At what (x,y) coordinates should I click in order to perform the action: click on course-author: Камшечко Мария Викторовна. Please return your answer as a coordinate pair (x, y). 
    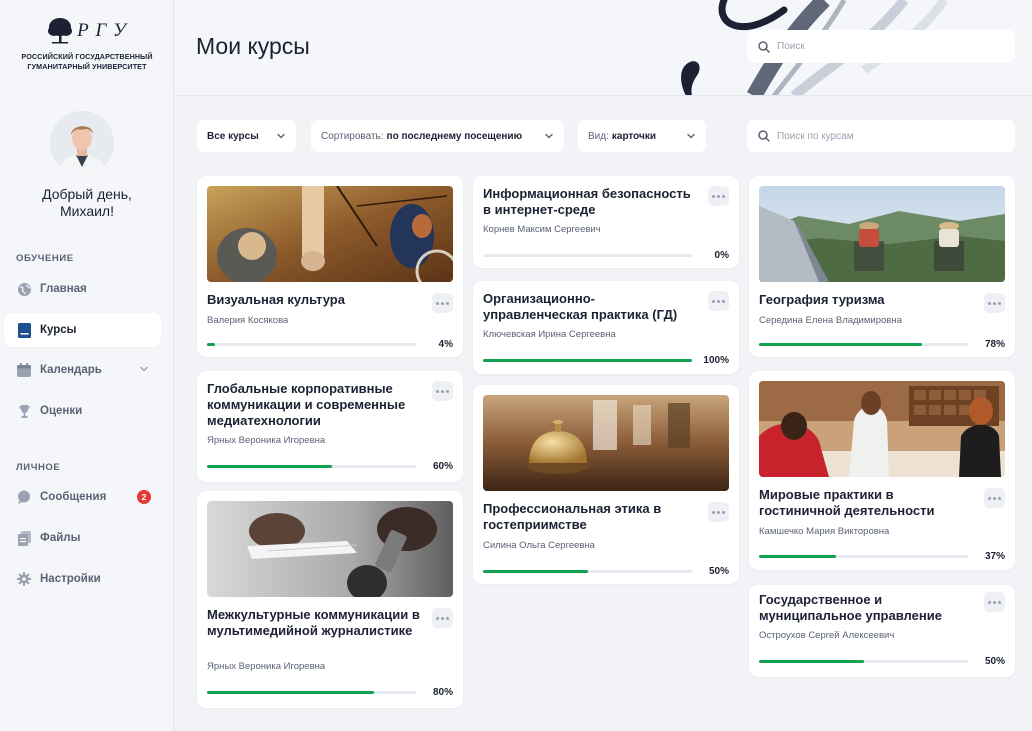
    Looking at the image, I should click on (824, 531).